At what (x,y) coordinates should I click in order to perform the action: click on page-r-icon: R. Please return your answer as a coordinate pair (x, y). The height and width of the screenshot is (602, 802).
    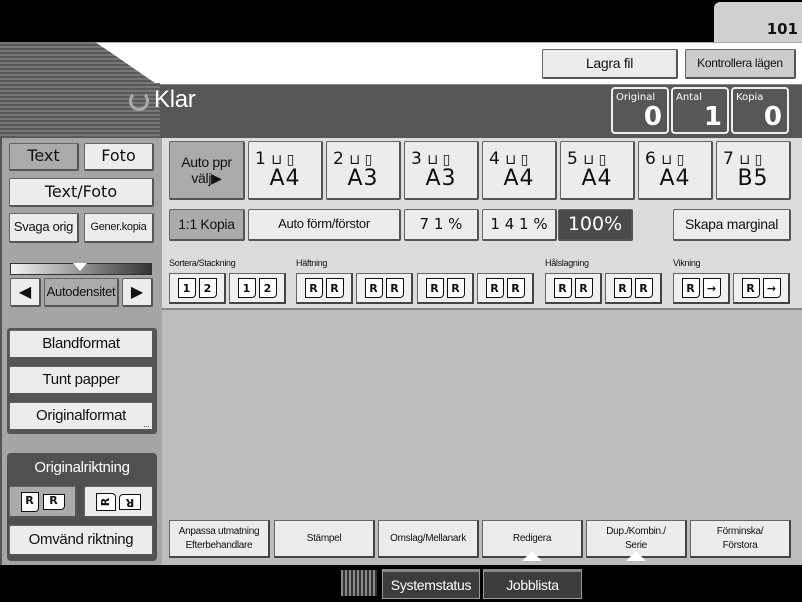
    Looking at the image, I should click on (29, 501).